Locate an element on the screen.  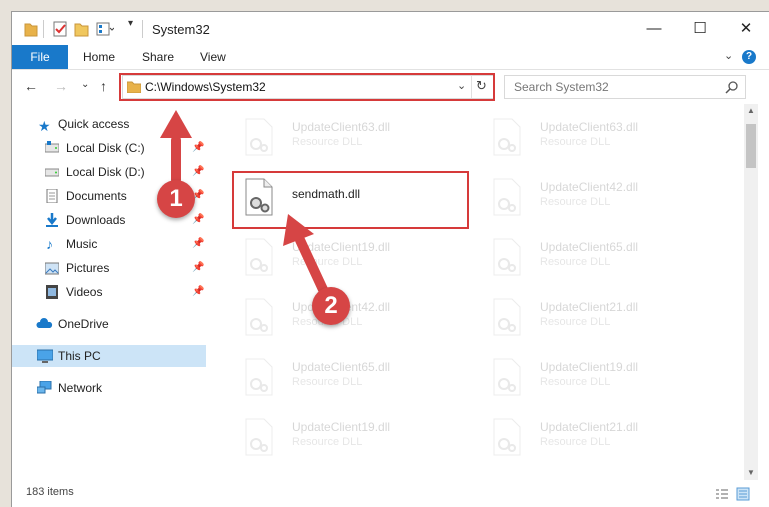
arrow-to-file-icon is located at coordinates (307, 257).